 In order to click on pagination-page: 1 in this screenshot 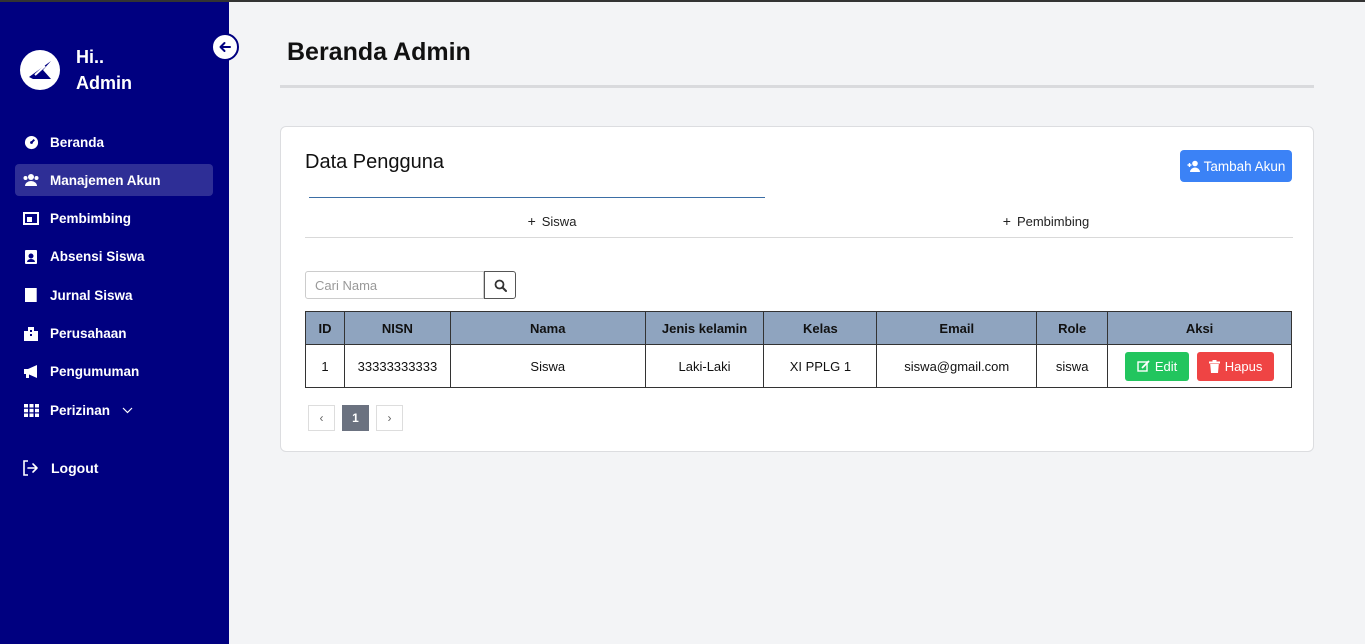, I will do `click(355, 418)`.